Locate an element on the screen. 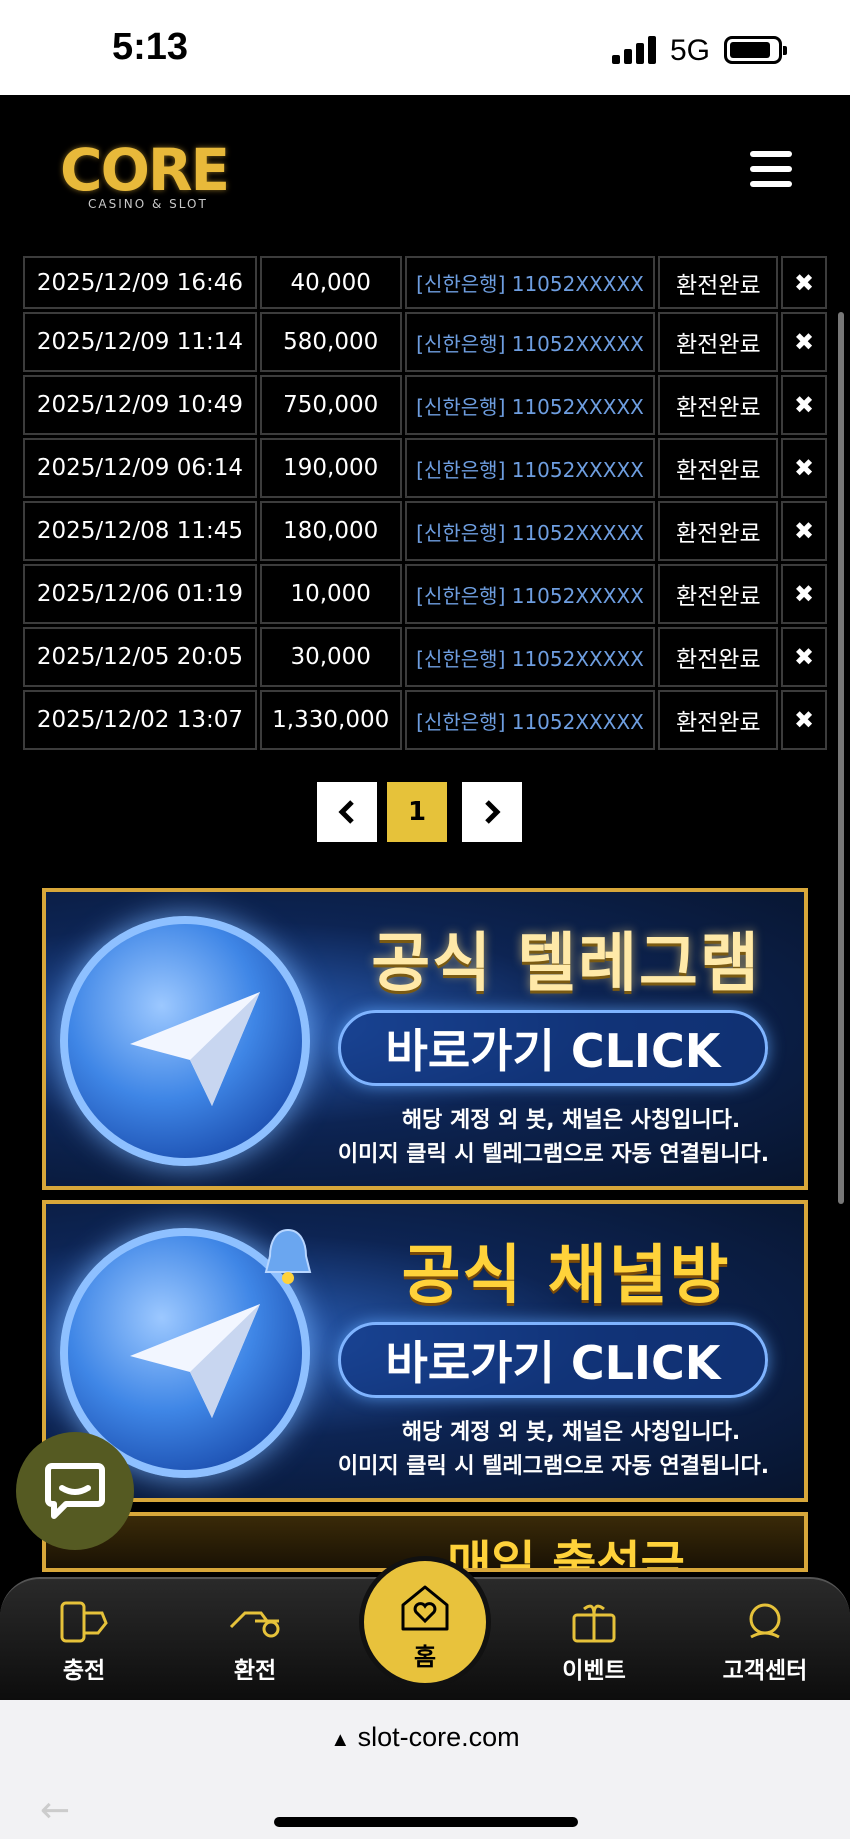 The height and width of the screenshot is (1839, 850). headset-icon is located at coordinates (765, 1621).